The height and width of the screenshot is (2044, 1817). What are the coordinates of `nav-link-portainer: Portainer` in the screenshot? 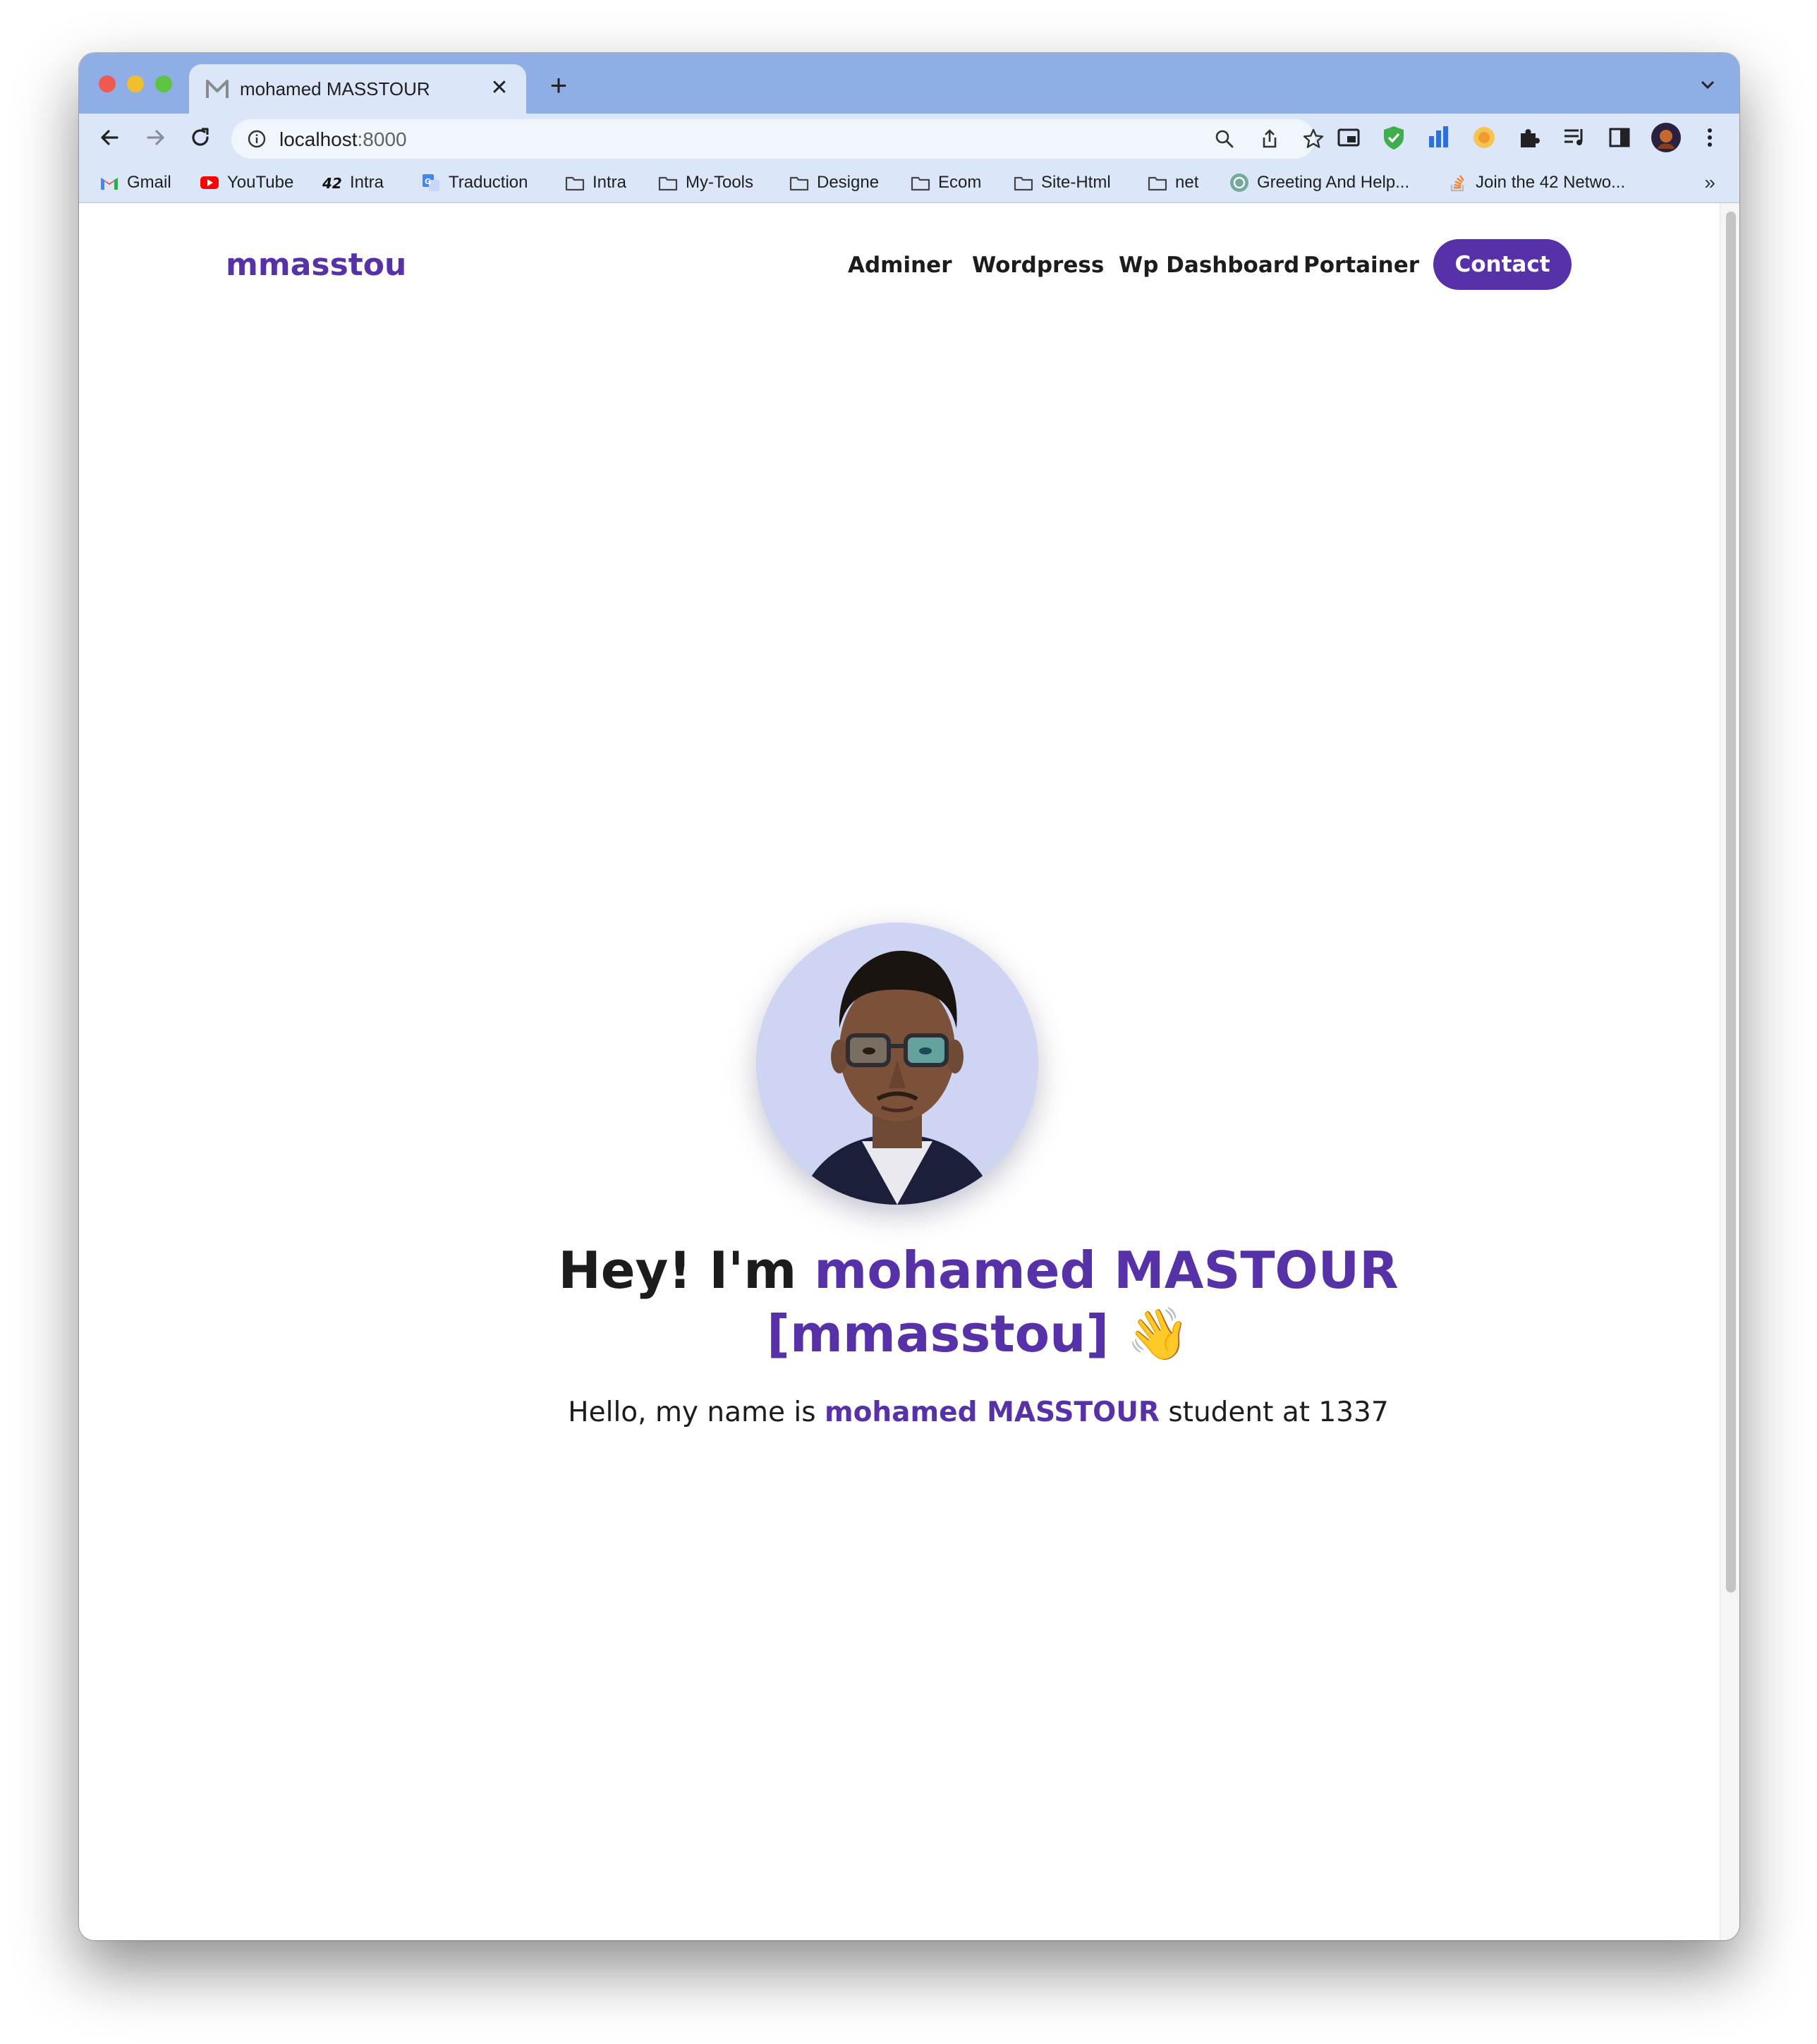 It's located at (1362, 265).